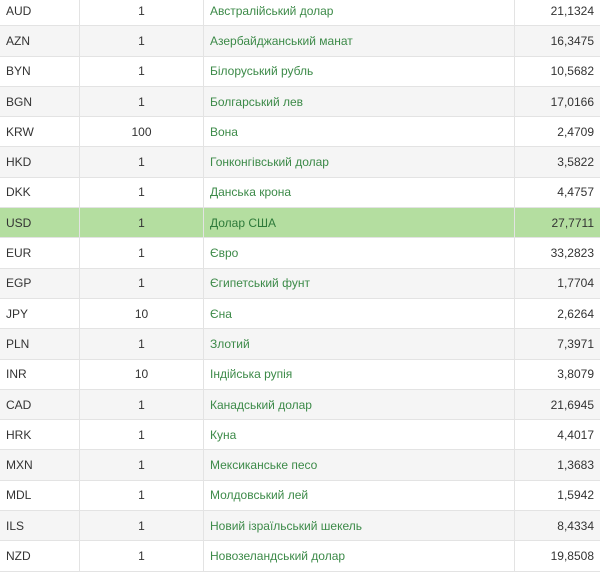  What do you see at coordinates (142, 132) in the screenshot?
I see `currency-units: 100` at bounding box center [142, 132].